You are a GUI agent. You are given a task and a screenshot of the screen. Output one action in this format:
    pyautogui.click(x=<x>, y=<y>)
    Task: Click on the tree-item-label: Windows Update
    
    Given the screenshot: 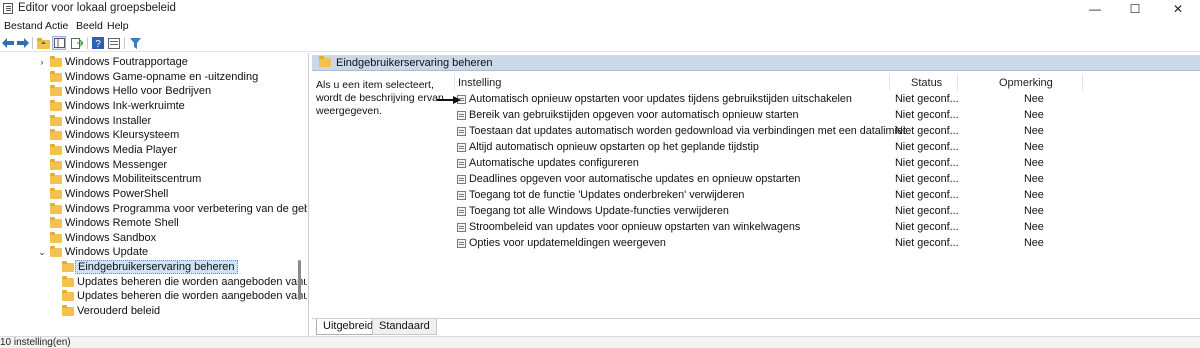 What is the action you would take?
    pyautogui.click(x=107, y=252)
    